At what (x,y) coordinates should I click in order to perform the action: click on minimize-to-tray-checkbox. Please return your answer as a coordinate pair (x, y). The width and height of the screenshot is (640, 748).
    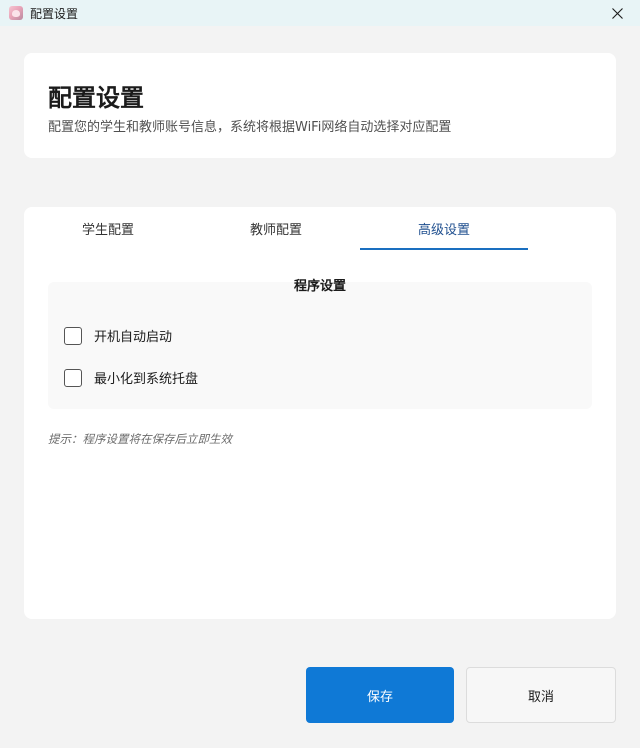
    Looking at the image, I should click on (73, 377).